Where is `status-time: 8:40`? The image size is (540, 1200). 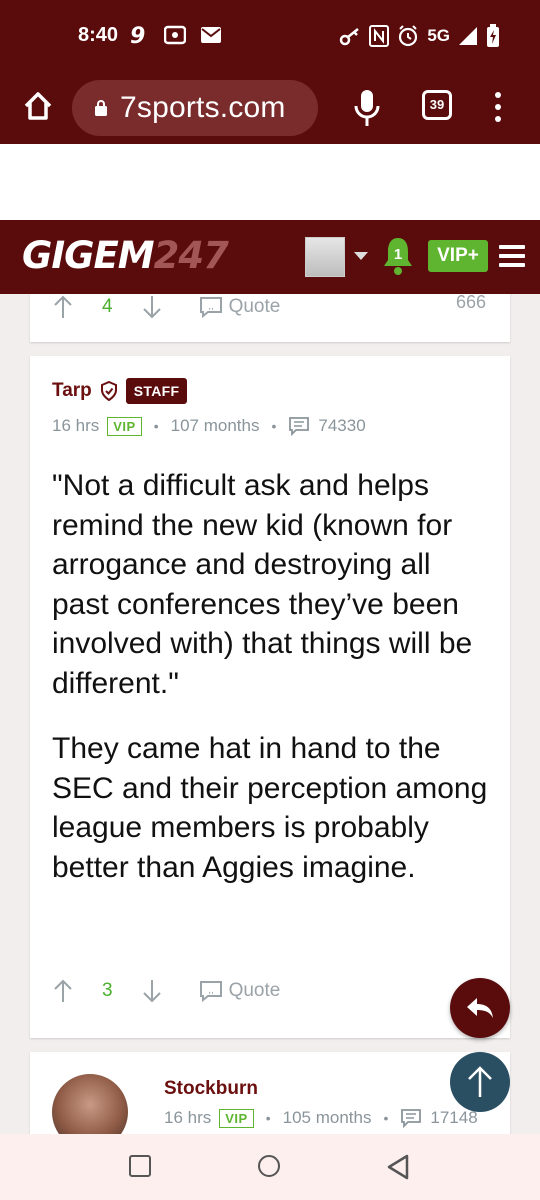 status-time: 8:40 is located at coordinates (98, 35).